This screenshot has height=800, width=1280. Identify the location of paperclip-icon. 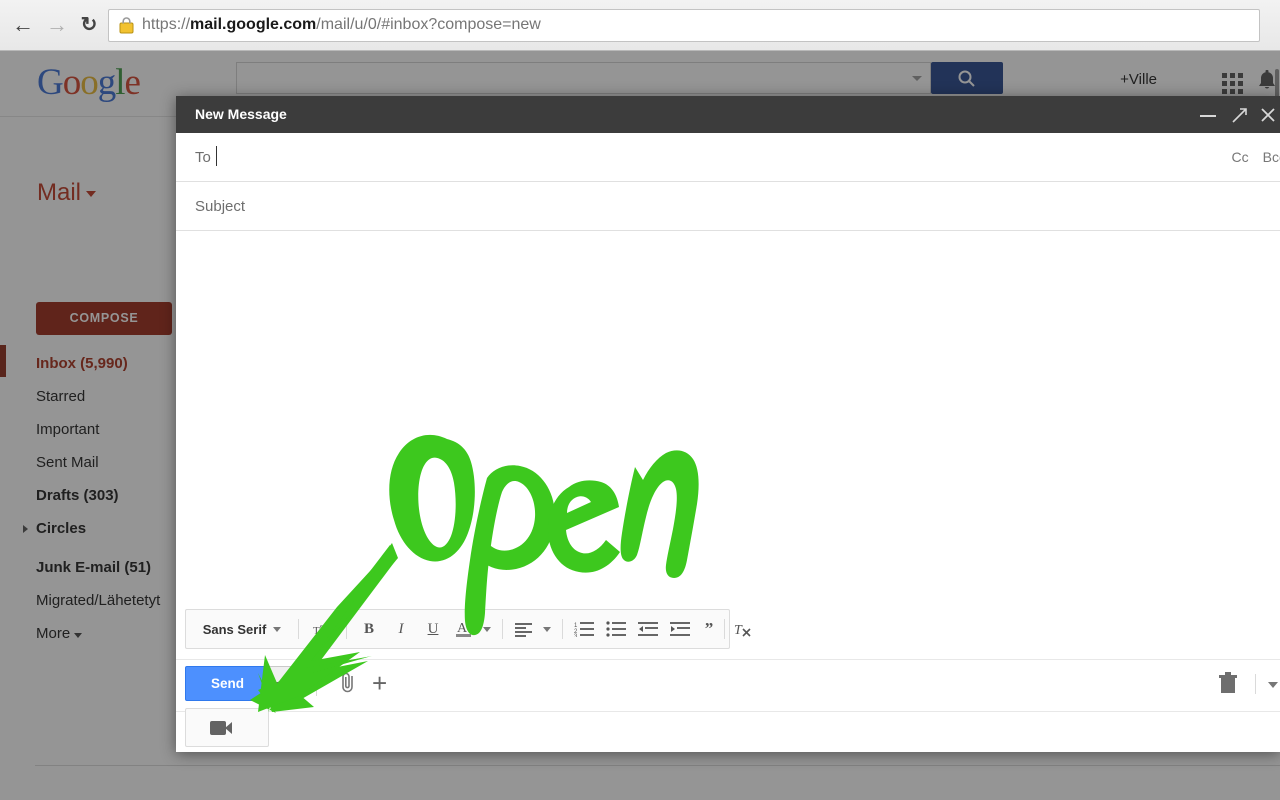
(348, 683).